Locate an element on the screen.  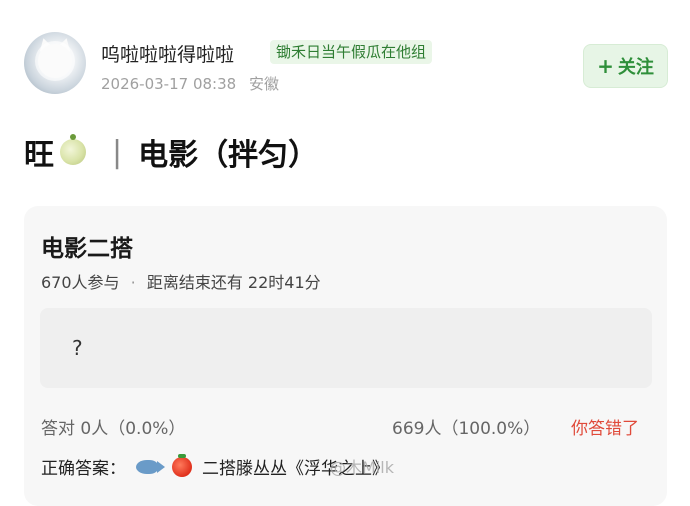
avatar is located at coordinates (55, 63).